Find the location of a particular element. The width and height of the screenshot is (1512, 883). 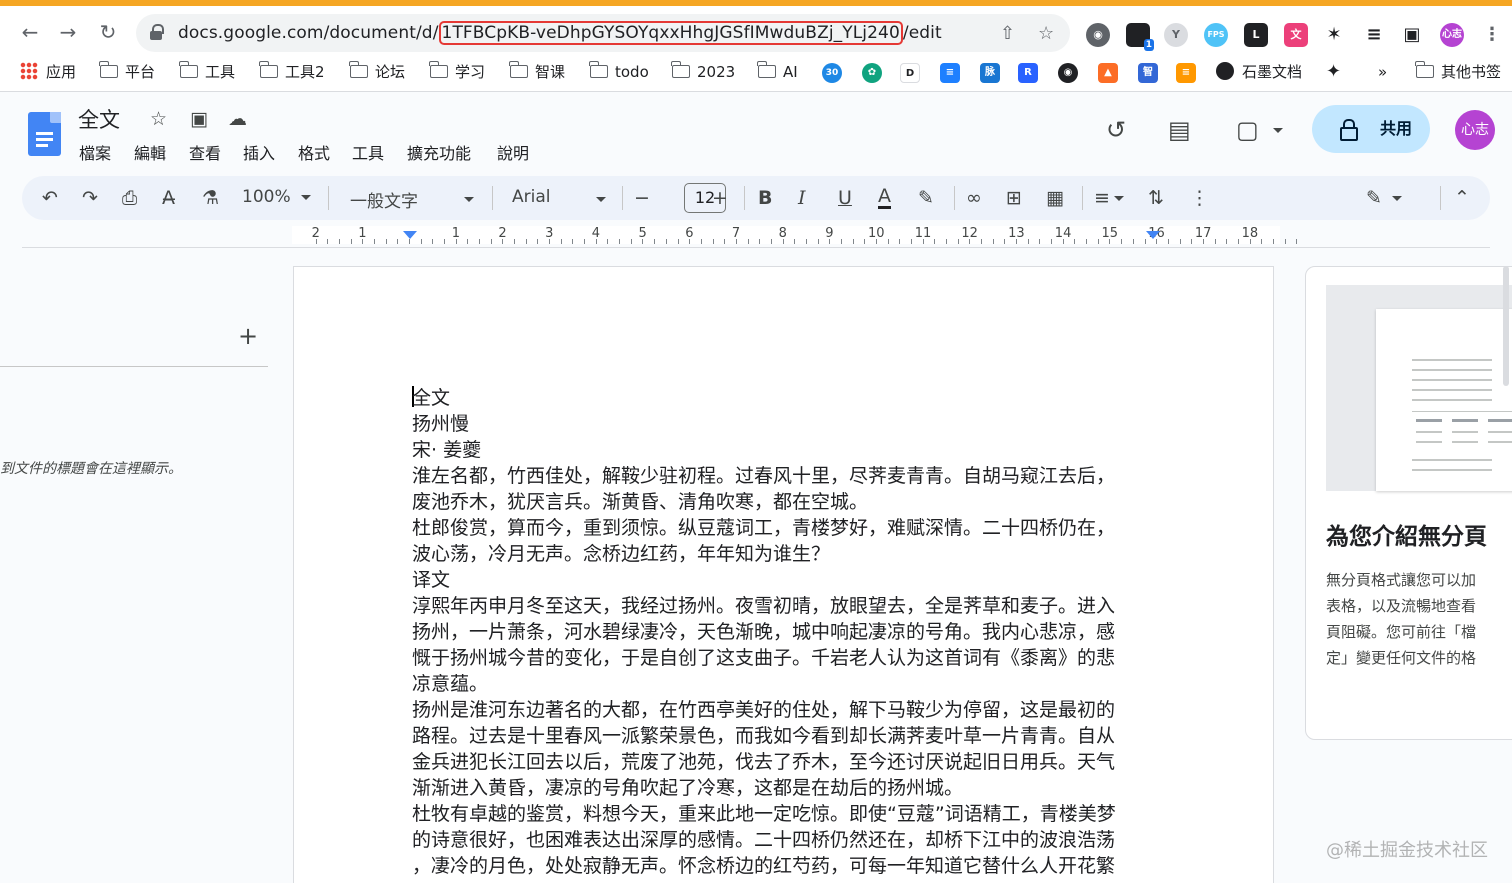

insert-link-icon: ∞ is located at coordinates (974, 198).